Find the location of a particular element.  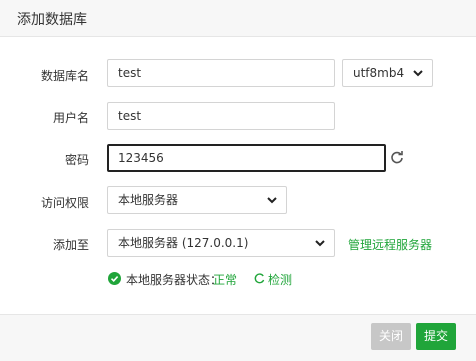

server-select: 本地服务器 (127.0.0.1) is located at coordinates (221, 243).